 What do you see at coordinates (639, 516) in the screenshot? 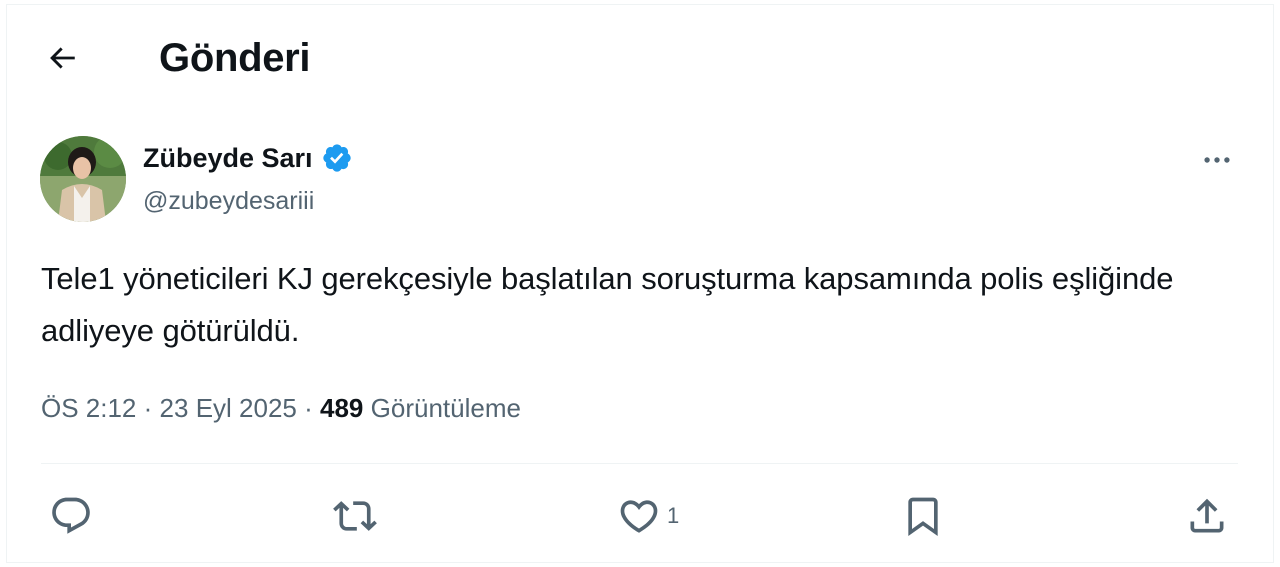
I see `heart-icon` at bounding box center [639, 516].